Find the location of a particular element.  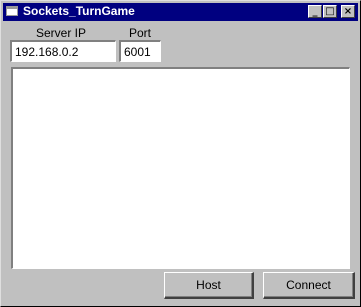

host-button: Host is located at coordinates (209, 285).